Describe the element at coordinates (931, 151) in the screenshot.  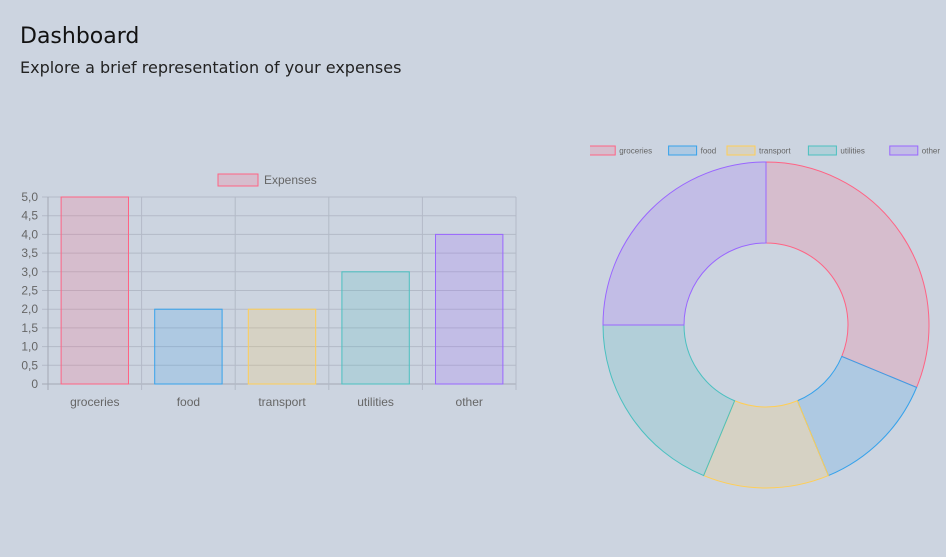
I see `legend-label: other` at that location.